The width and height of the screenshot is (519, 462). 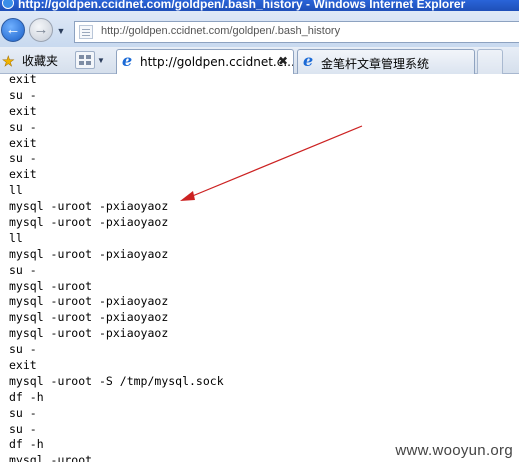 What do you see at coordinates (490, 61) in the screenshot?
I see `new-tab-button` at bounding box center [490, 61].